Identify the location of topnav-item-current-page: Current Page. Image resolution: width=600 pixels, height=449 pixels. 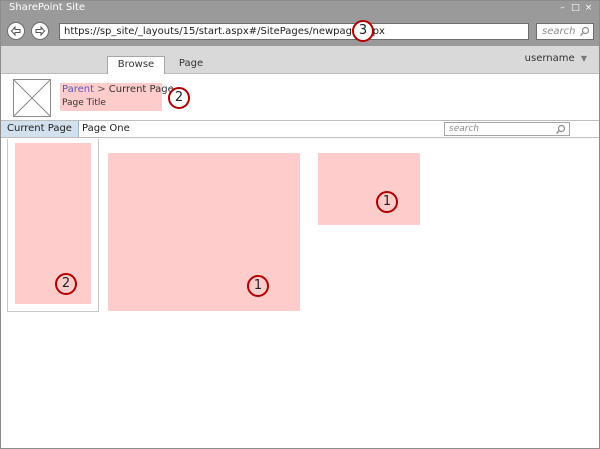
(40, 129).